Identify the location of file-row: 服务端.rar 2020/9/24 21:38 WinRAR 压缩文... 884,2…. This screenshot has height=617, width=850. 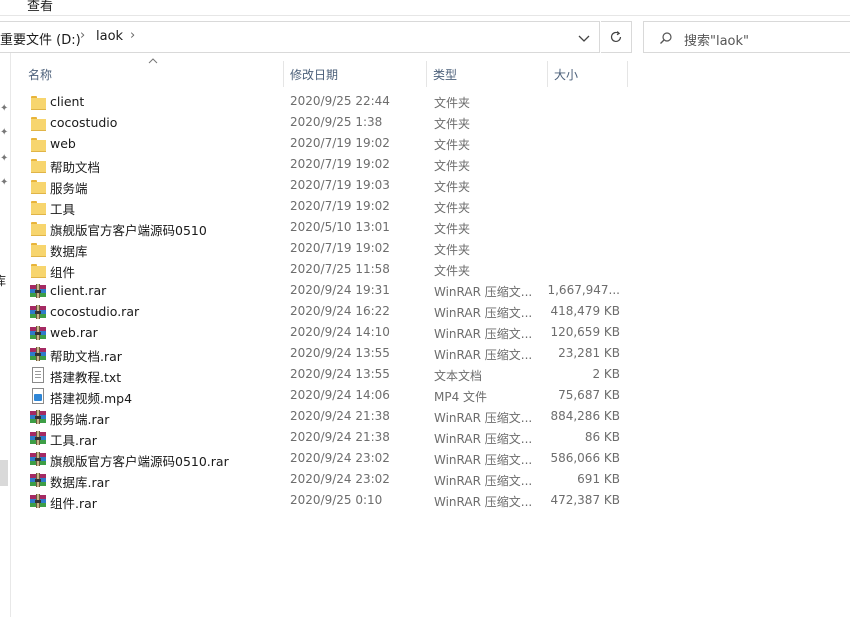
(332, 417).